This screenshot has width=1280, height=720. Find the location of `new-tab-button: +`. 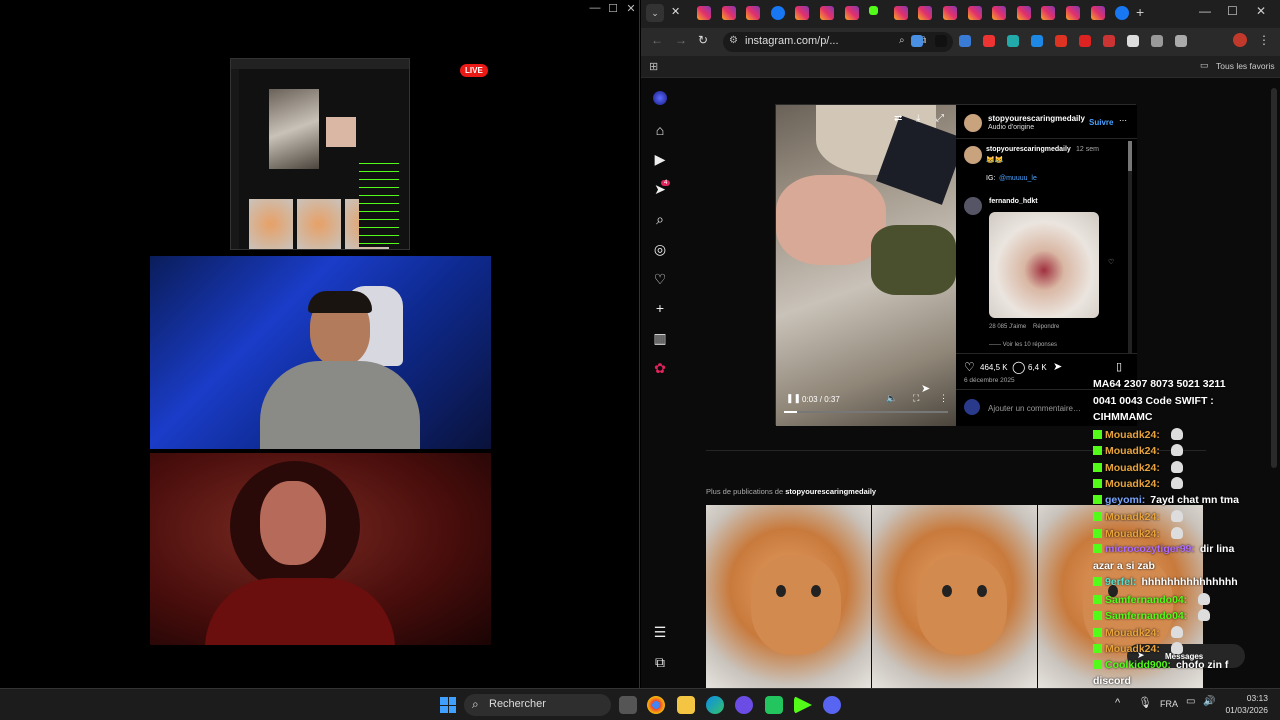

new-tab-button: + is located at coordinates (1140, 12).